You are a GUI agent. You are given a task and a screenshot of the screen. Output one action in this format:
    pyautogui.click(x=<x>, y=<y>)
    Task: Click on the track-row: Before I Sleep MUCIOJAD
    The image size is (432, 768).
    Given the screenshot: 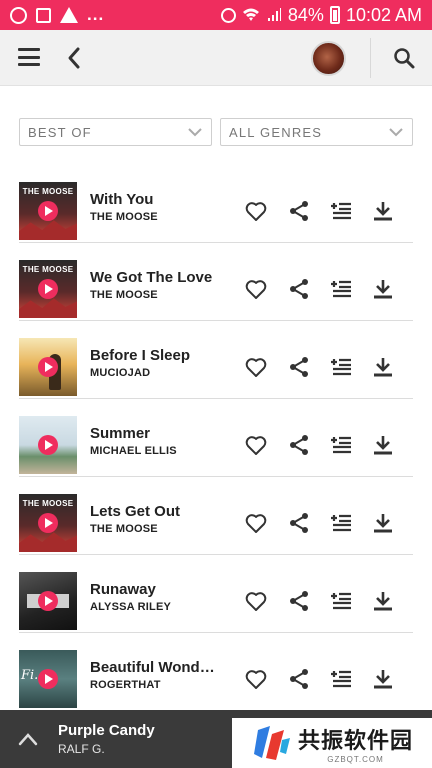 What is the action you would take?
    pyautogui.click(x=216, y=360)
    